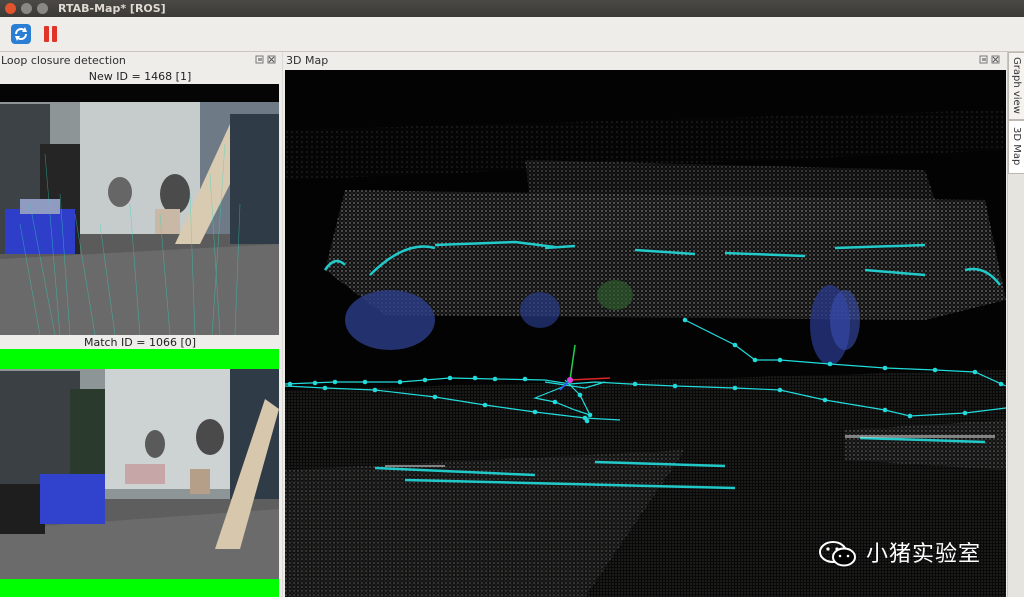  I want to click on refresh-icon, so click(21, 34).